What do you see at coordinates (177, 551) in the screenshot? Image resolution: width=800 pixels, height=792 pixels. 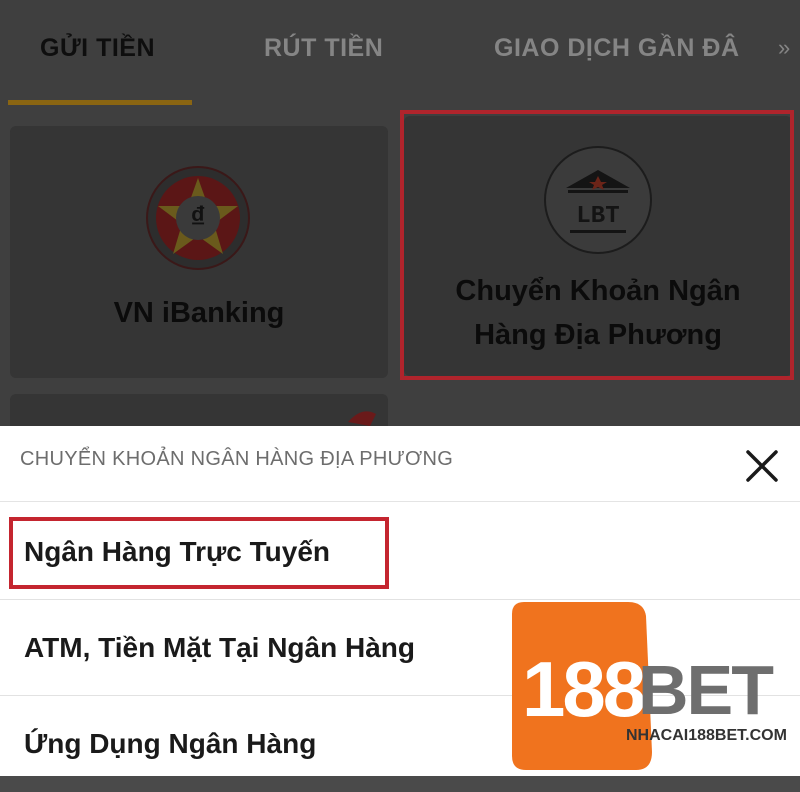 I see `option-label: Ngân Hàng Trực Tuyến` at bounding box center [177, 551].